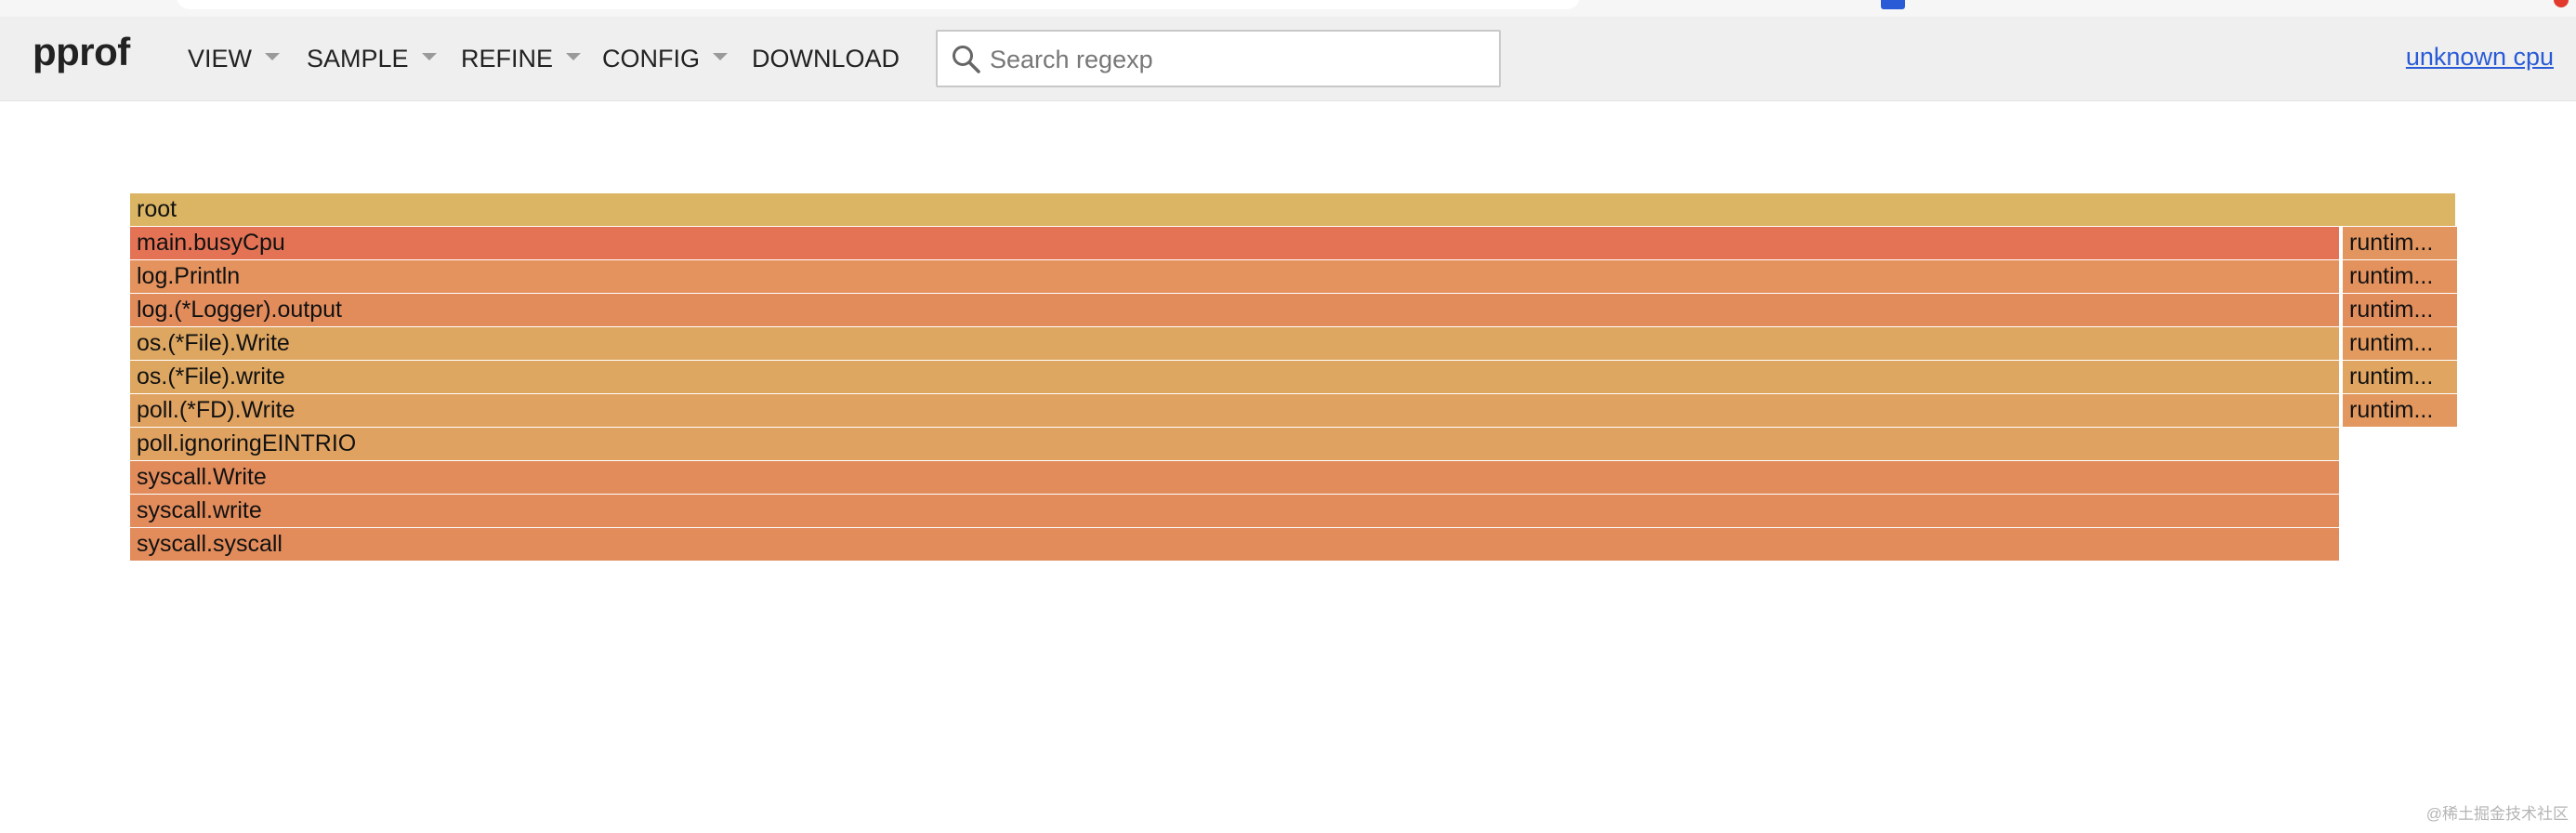 The height and width of the screenshot is (833, 2576). Describe the element at coordinates (1234, 444) in the screenshot. I see `flame-frame: poll.ignoringEINTRIO` at that location.